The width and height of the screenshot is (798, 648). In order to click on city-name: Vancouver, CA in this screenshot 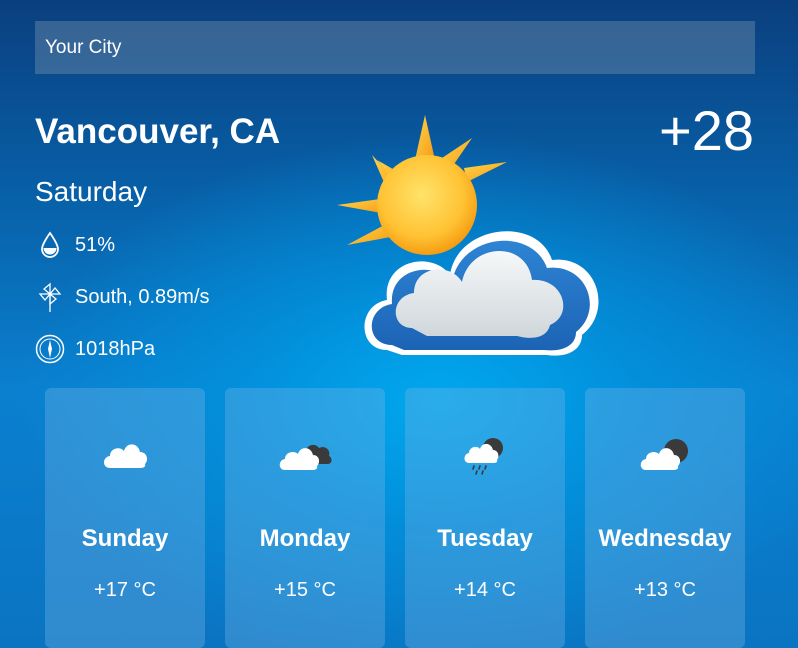, I will do `click(158, 131)`.